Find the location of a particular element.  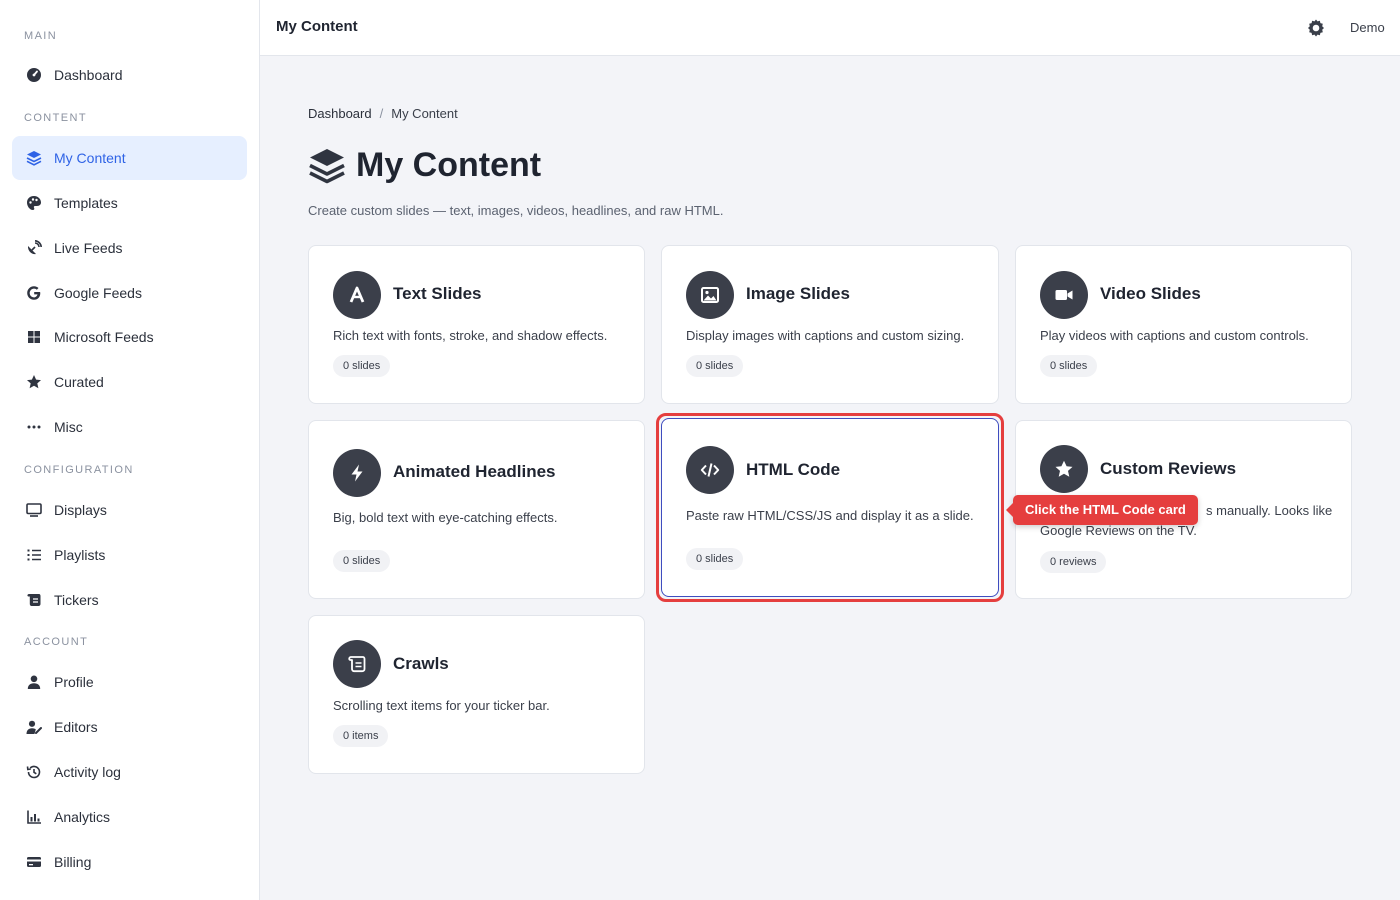

sidebar-item-label: Curated is located at coordinates (79, 382).